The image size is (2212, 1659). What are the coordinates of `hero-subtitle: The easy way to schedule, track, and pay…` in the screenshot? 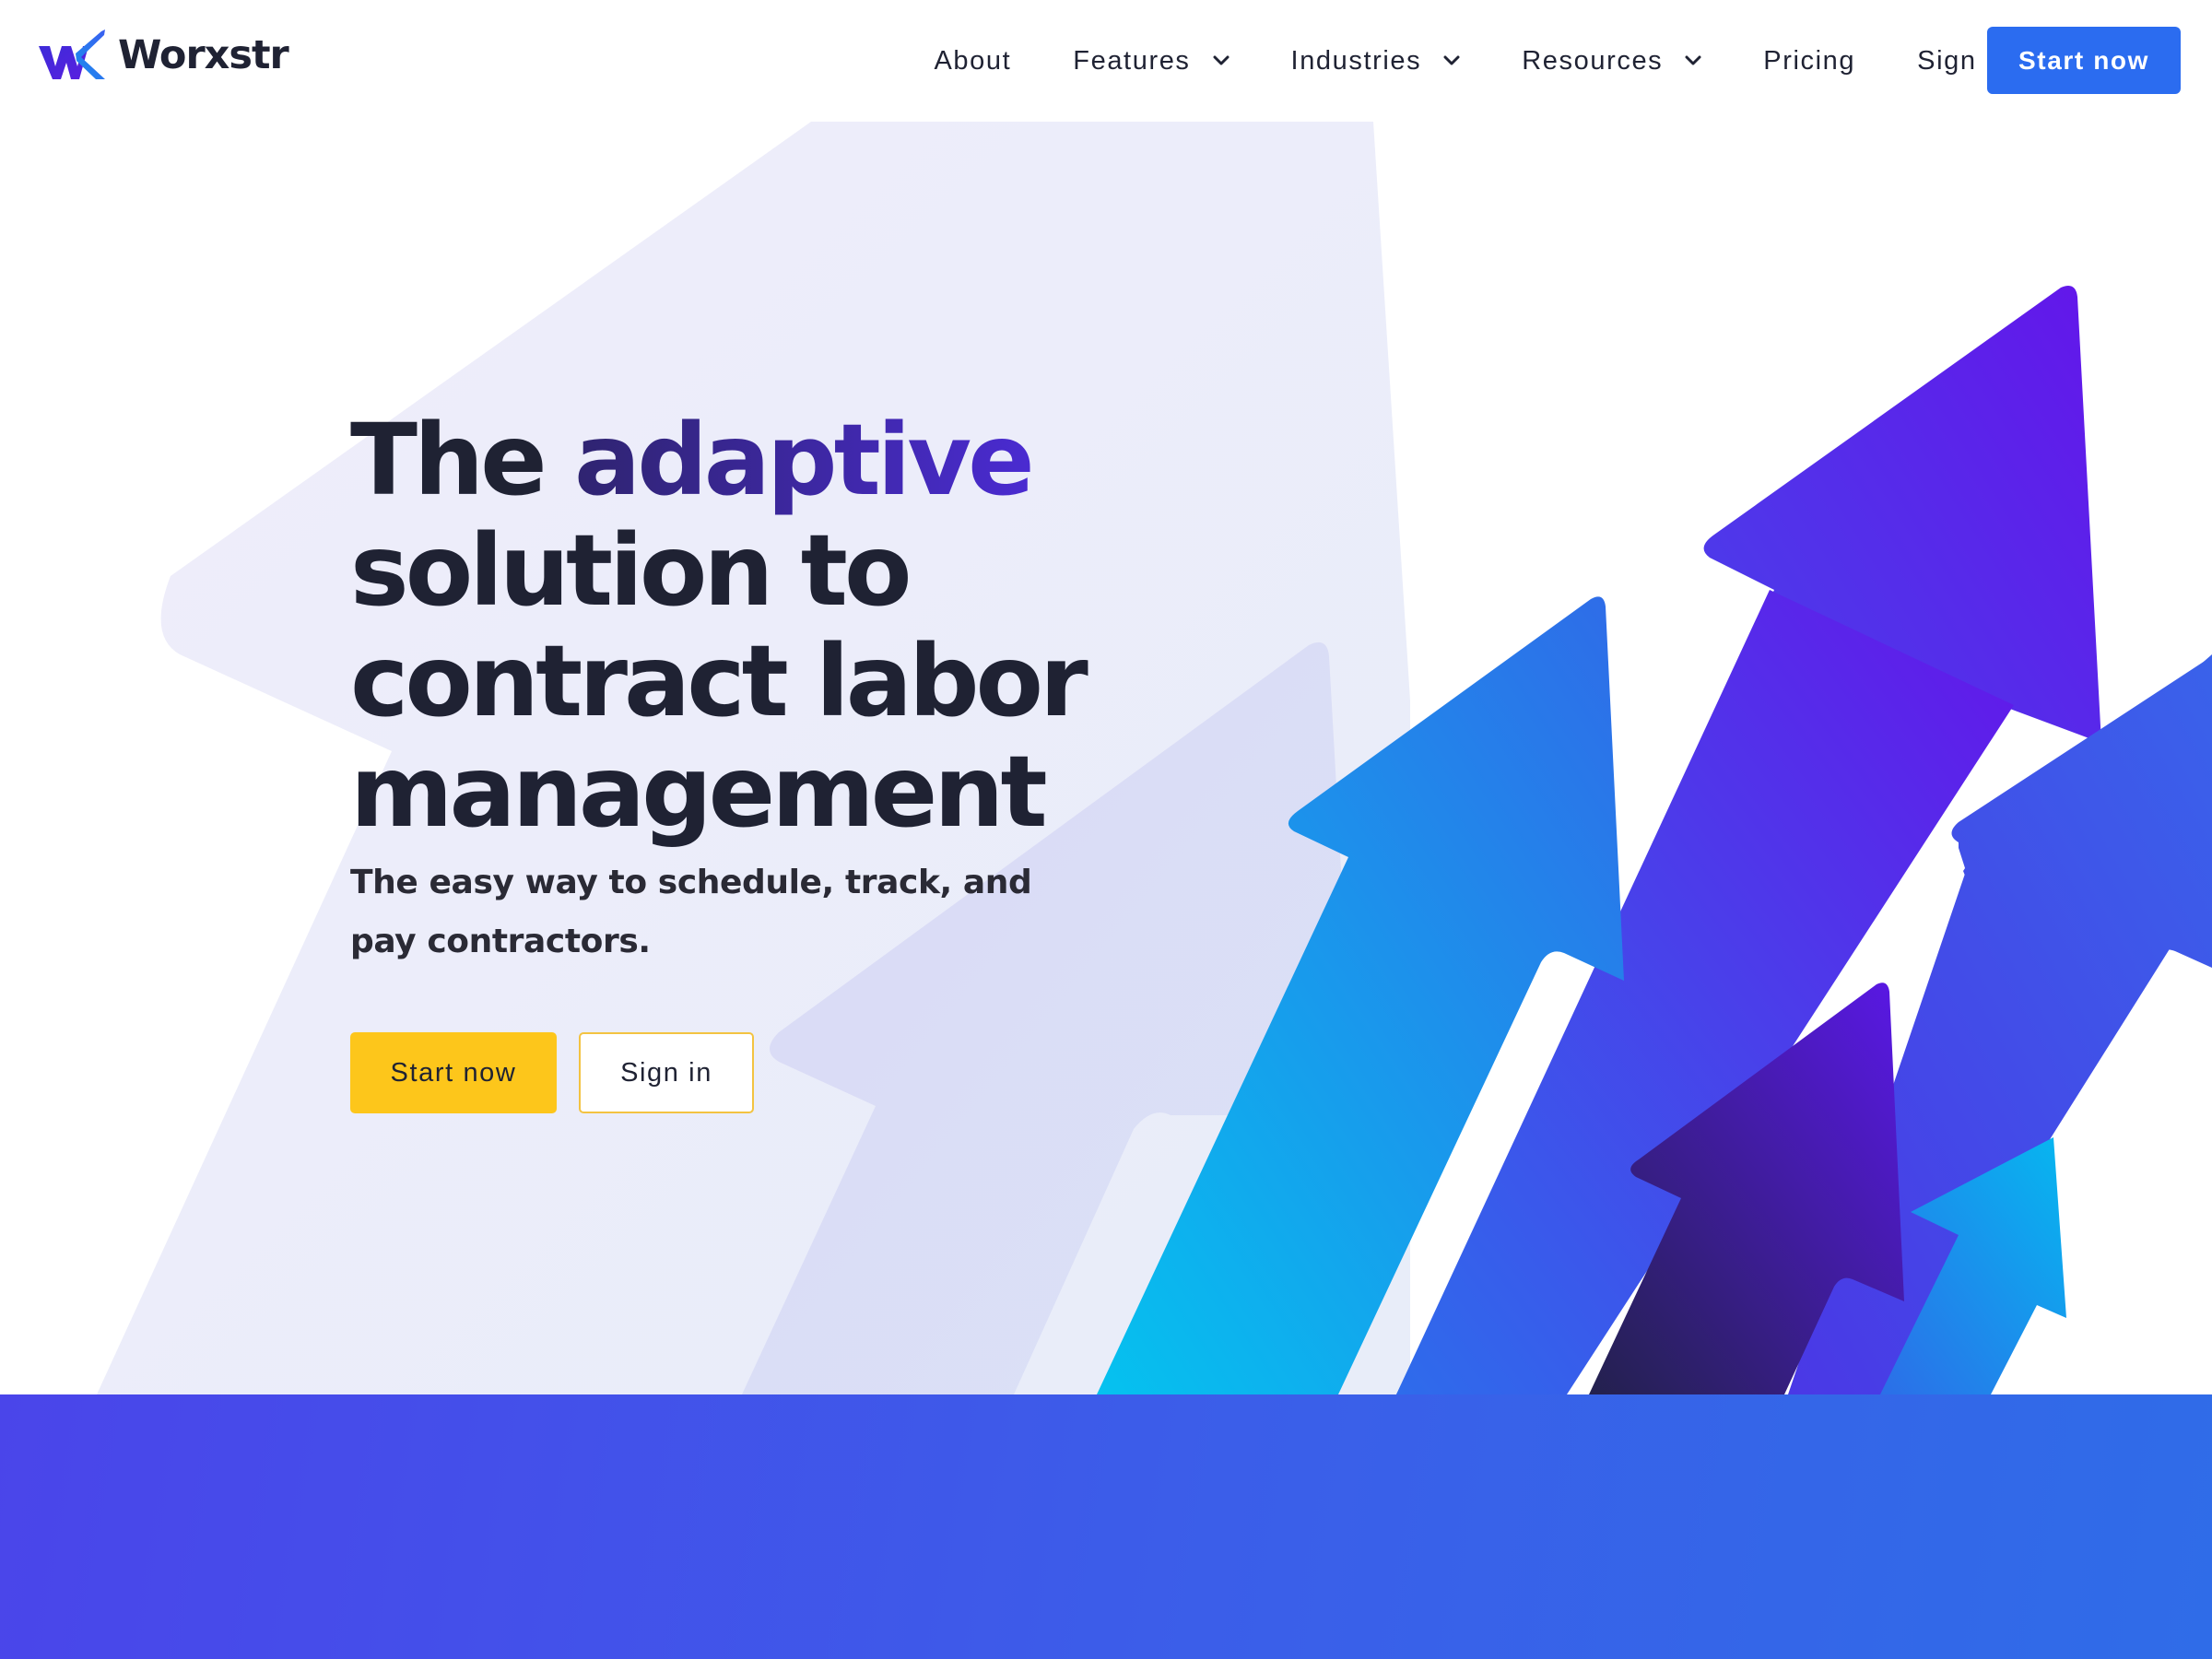 It's located at (691, 912).